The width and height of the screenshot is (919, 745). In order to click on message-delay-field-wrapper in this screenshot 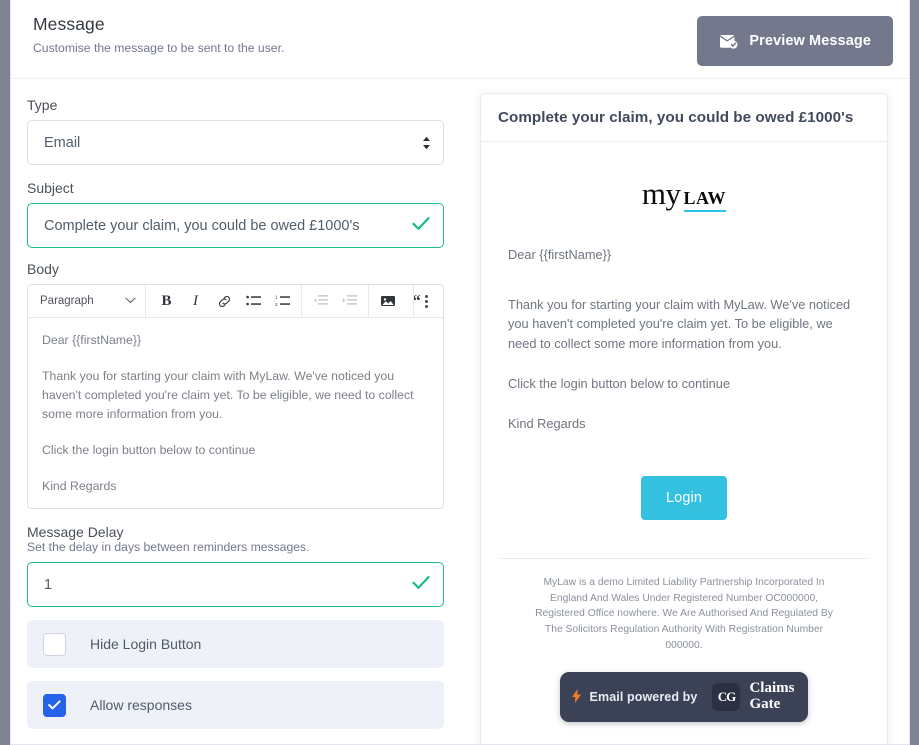, I will do `click(235, 585)`.